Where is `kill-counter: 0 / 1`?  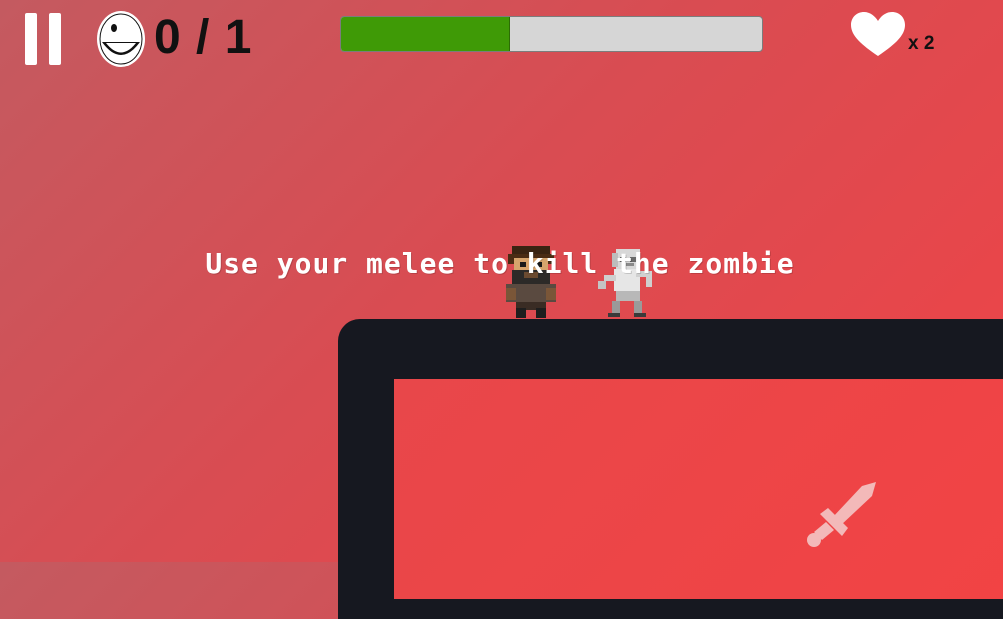 kill-counter: 0 / 1 is located at coordinates (203, 37).